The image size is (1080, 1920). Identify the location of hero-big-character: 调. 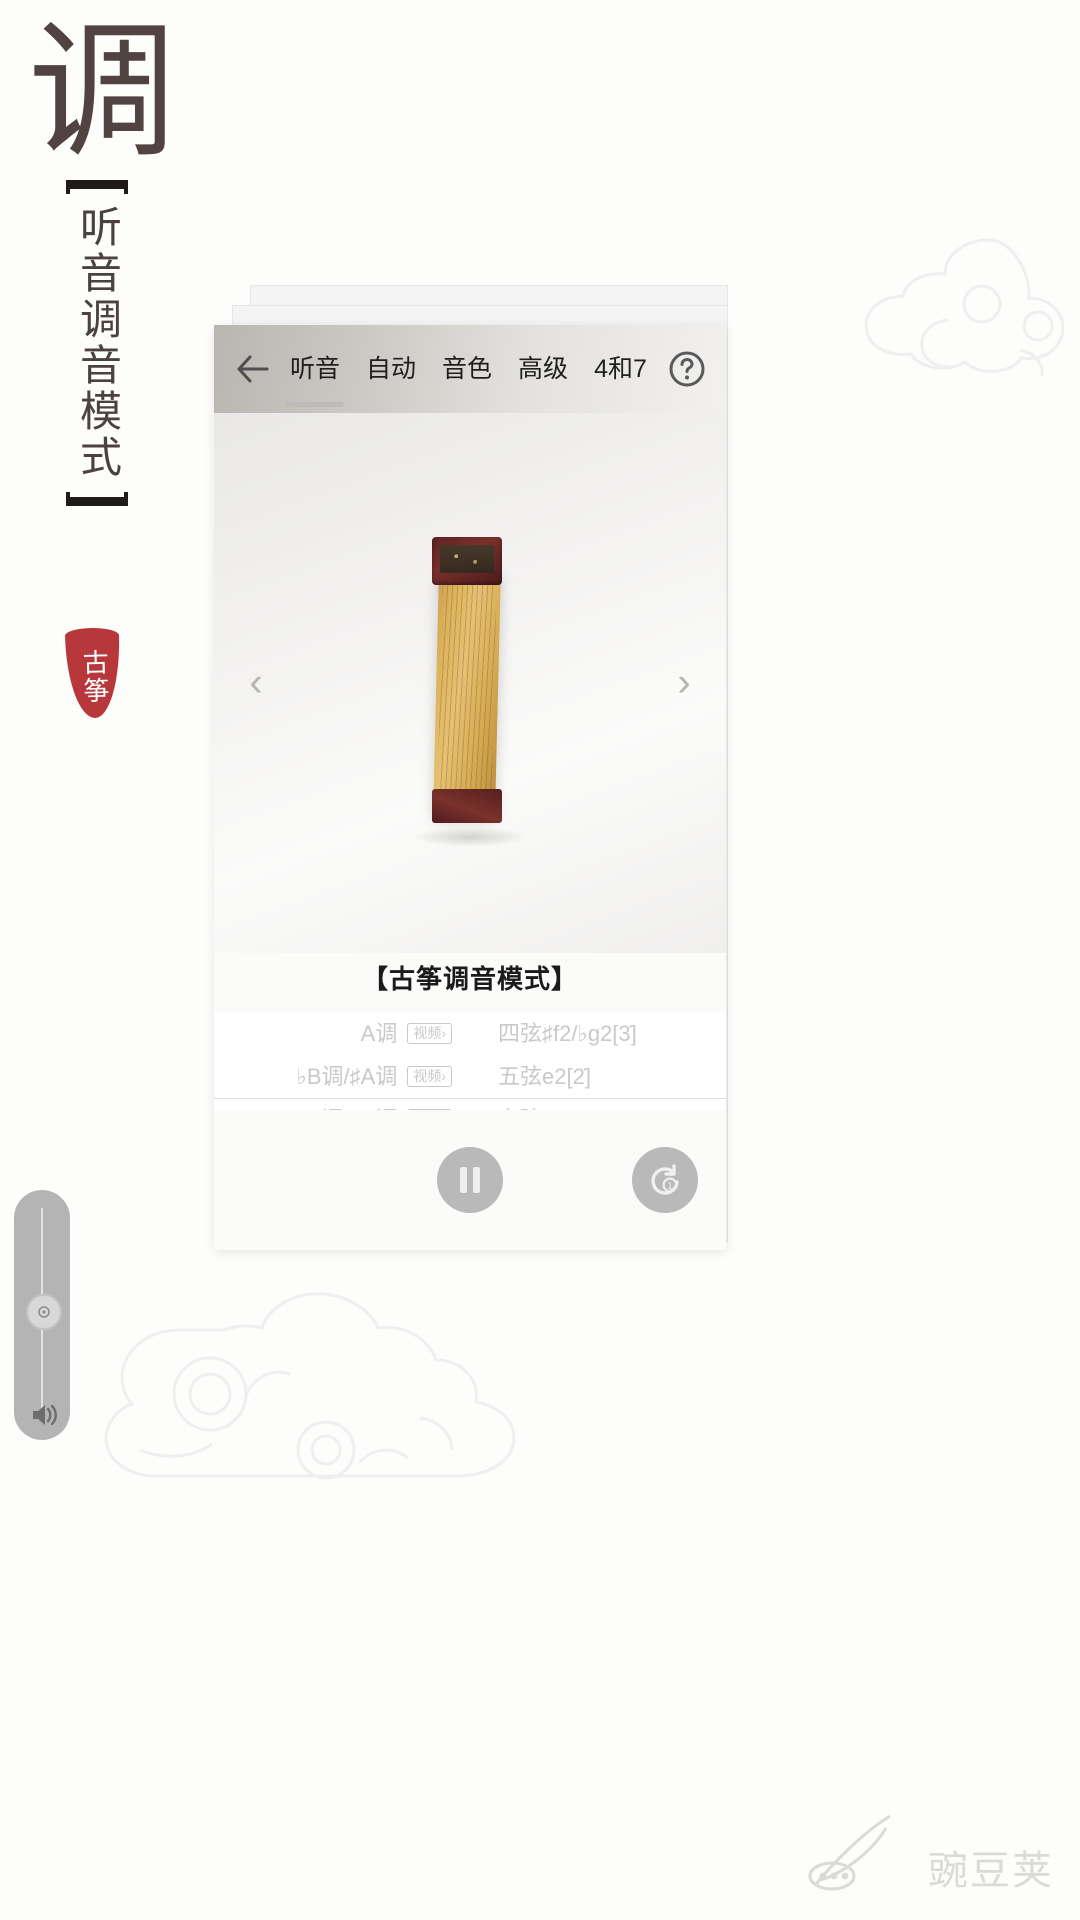
(102, 92).